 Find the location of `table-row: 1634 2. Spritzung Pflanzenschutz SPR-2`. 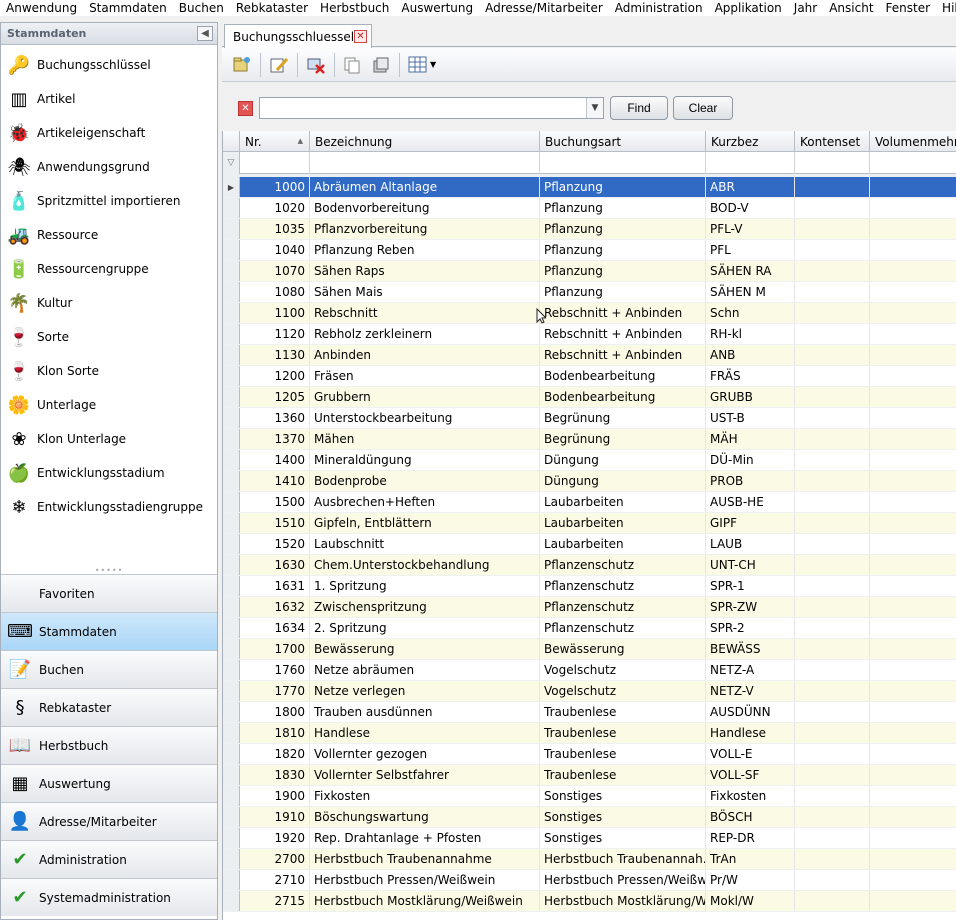

table-row: 1634 2. Spritzung Pflanzenschutz SPR-2 is located at coordinates (589, 628).